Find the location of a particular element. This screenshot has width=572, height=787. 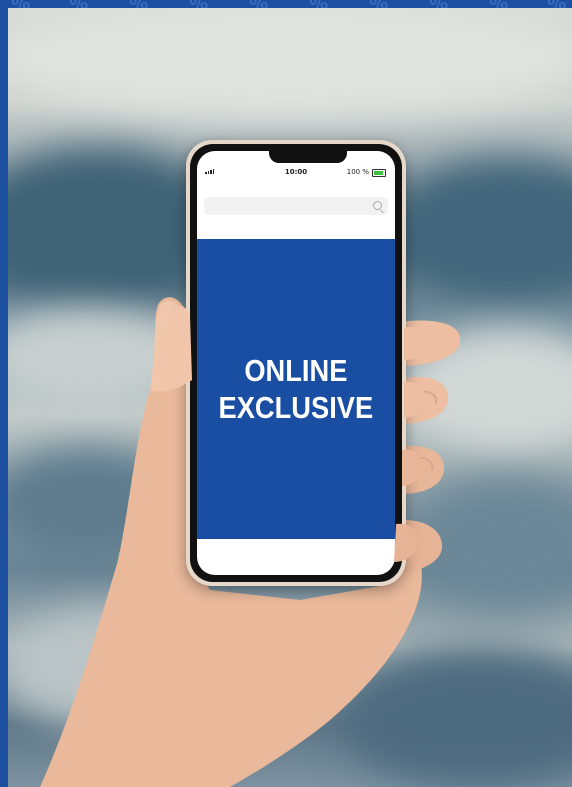

banner-text: ONLINE EXCLUSIVE is located at coordinates (296, 389).